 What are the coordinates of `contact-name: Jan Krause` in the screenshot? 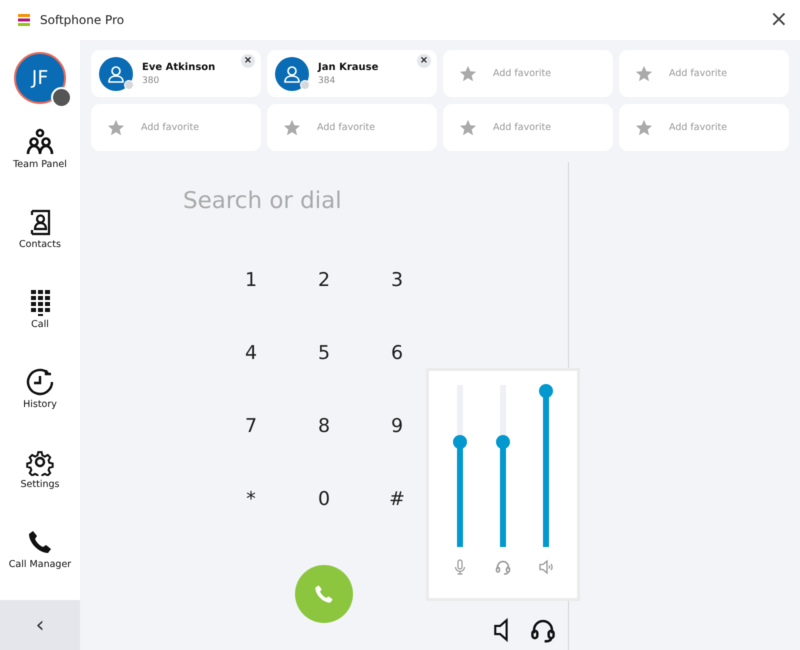 It's located at (348, 67).